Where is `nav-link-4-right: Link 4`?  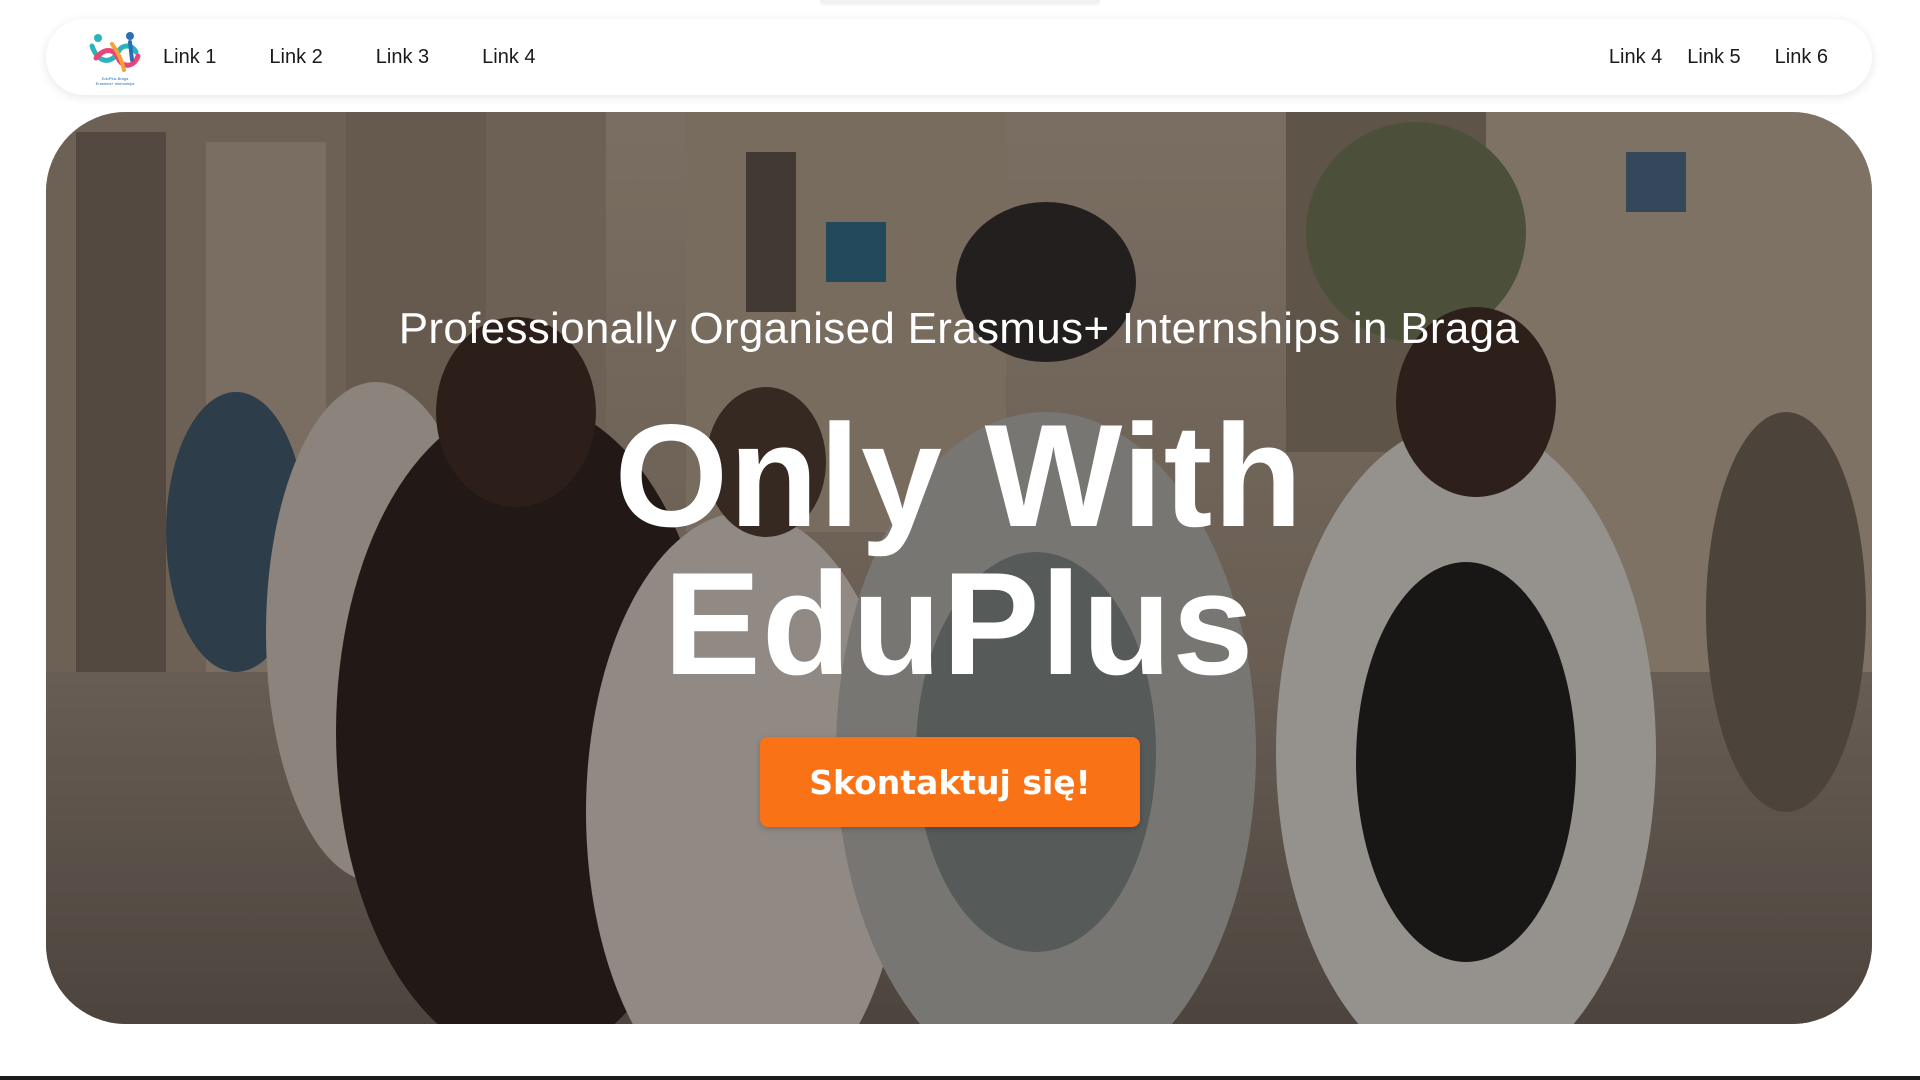 nav-link-4-right: Link 4 is located at coordinates (1635, 57).